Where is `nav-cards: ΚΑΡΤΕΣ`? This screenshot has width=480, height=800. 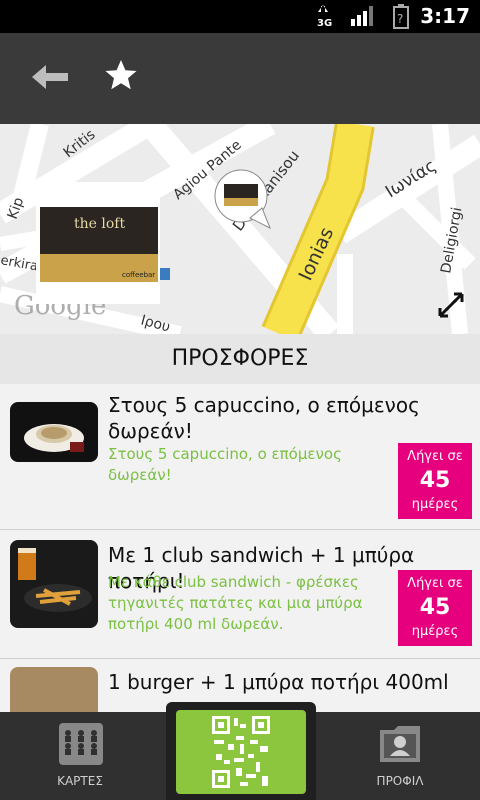
nav-cards: ΚΑΡΤΕΣ is located at coordinates (80, 756).